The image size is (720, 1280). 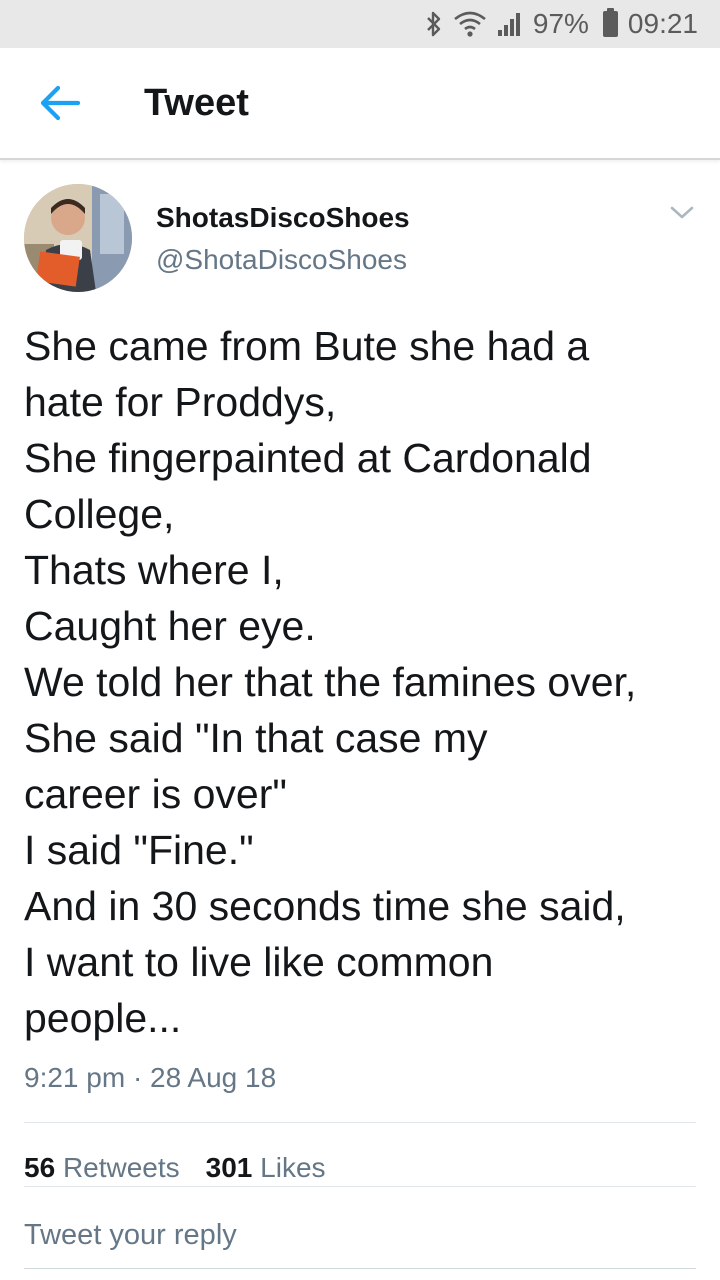 I want to click on wifi-icon, so click(x=470, y=24).